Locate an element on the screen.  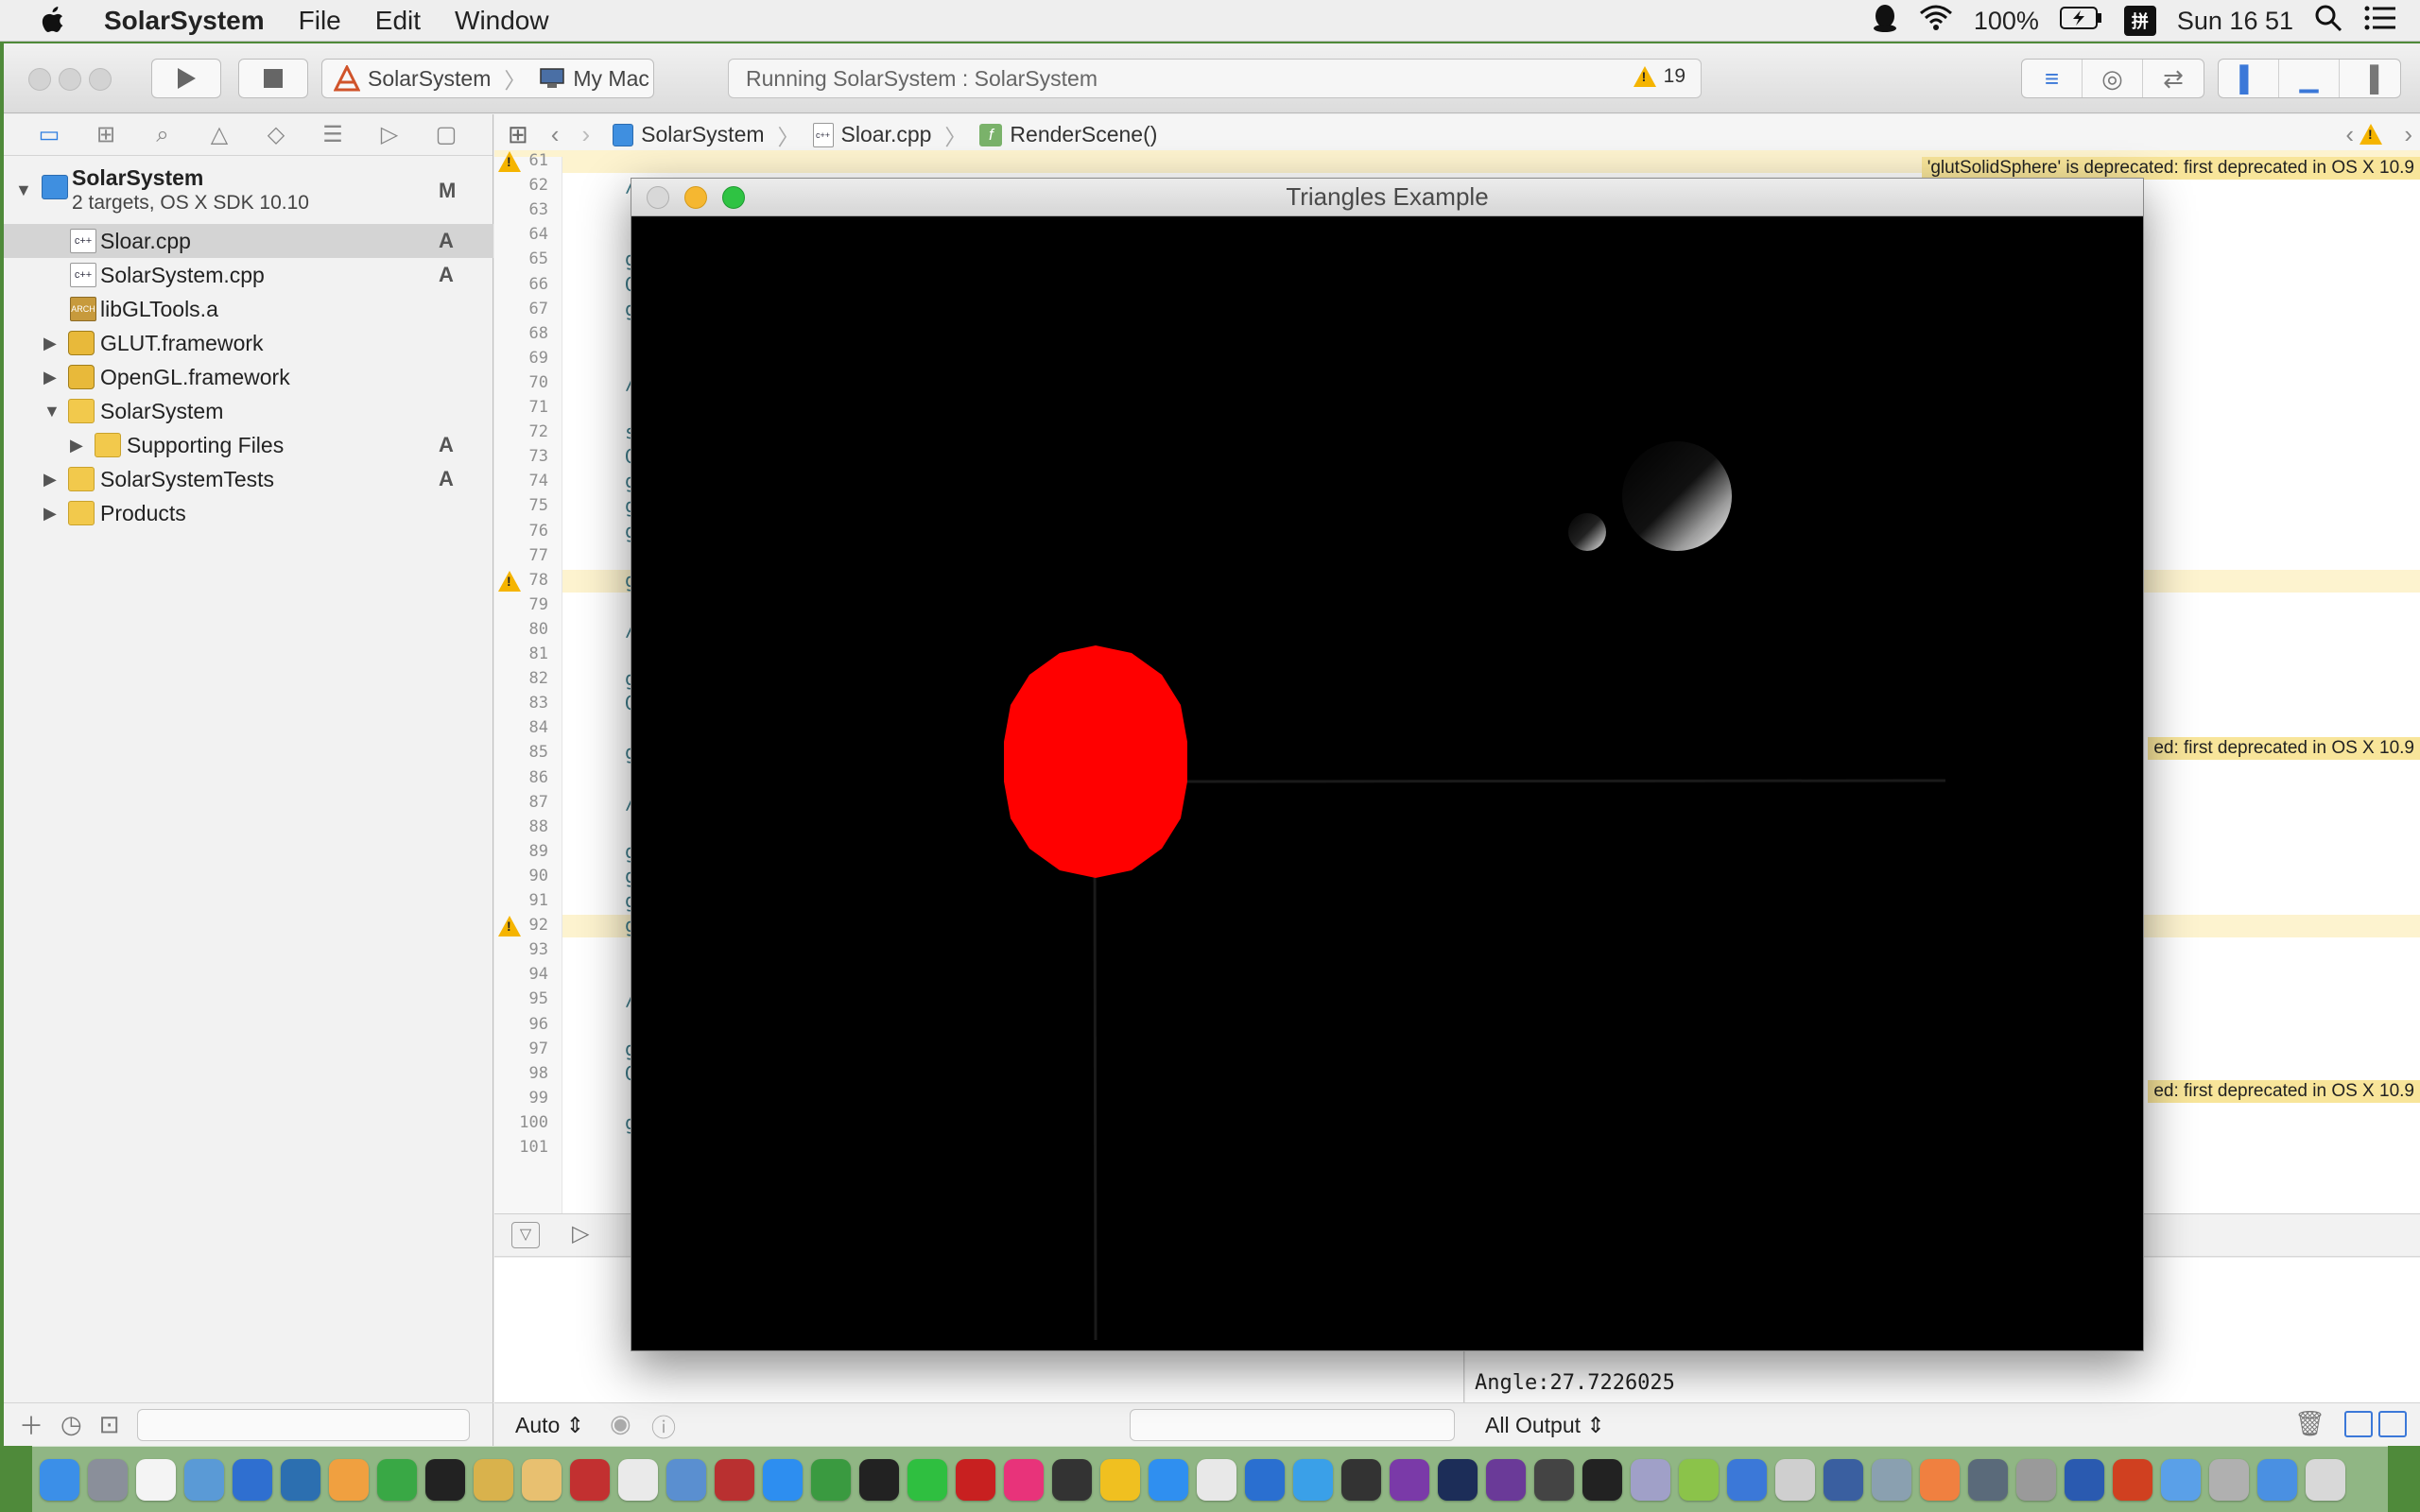
monitor-icon is located at coordinates (1988, 1479).